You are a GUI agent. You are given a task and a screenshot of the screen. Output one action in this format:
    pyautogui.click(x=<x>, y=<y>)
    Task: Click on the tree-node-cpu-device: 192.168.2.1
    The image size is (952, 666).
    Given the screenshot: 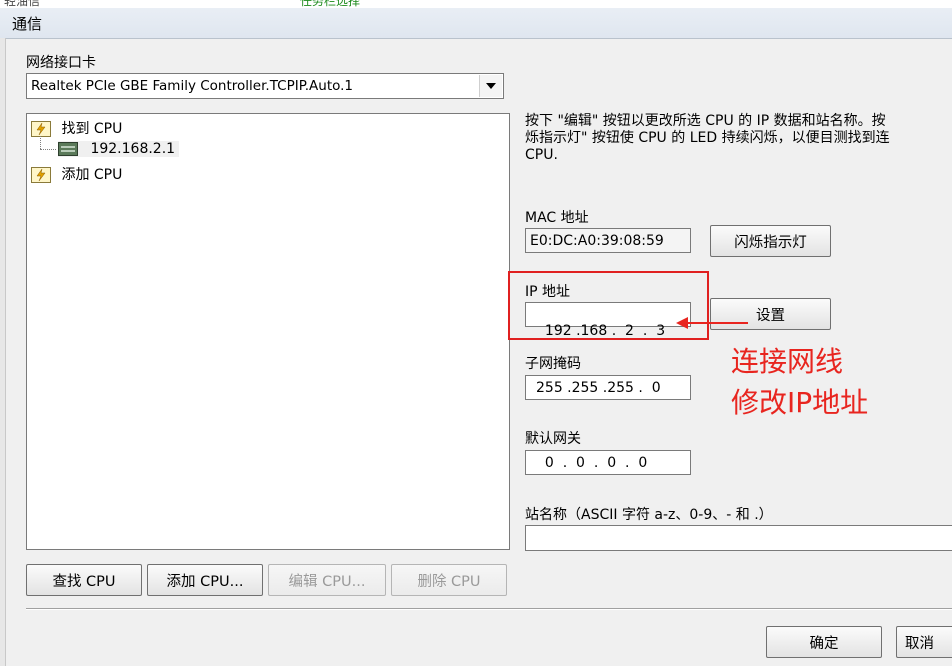 What is the action you would take?
    pyautogui.click(x=119, y=149)
    